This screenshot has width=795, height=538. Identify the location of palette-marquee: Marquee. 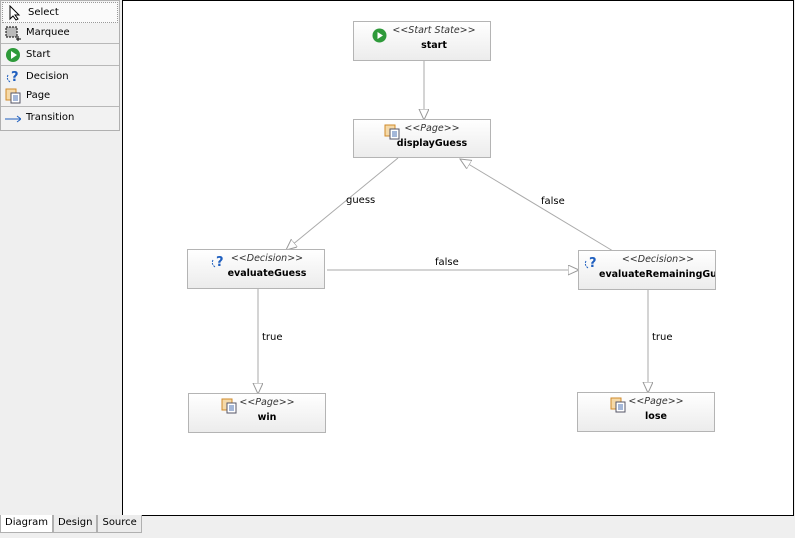
(60, 32).